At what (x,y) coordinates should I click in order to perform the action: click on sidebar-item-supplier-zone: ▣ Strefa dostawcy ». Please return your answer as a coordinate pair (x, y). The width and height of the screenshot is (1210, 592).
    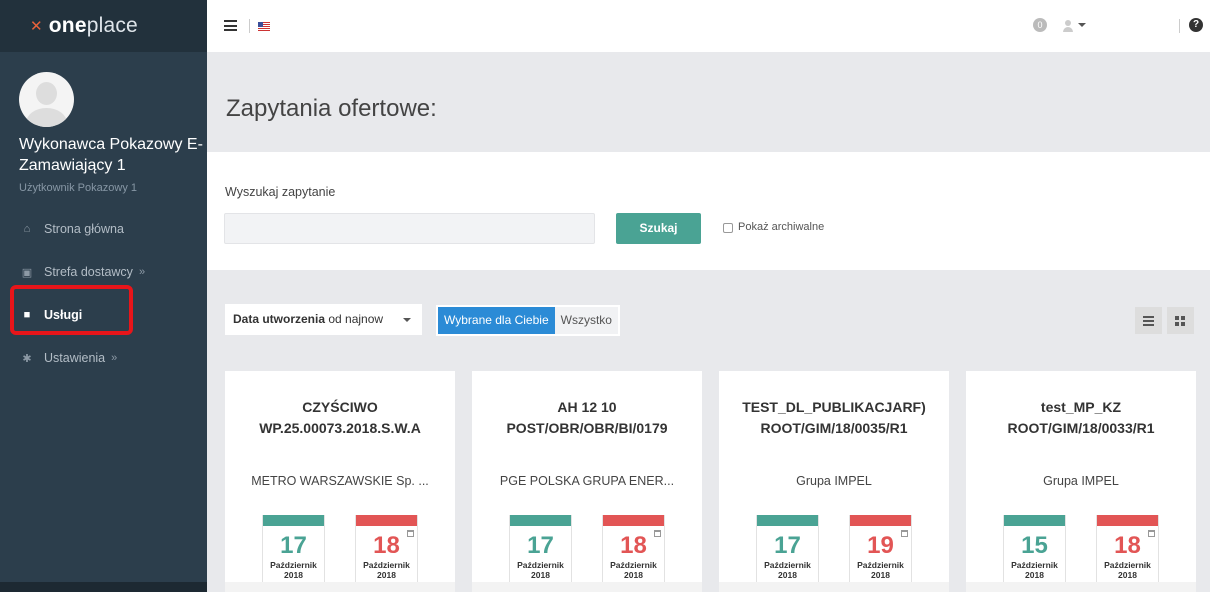
    Looking at the image, I should click on (82, 272).